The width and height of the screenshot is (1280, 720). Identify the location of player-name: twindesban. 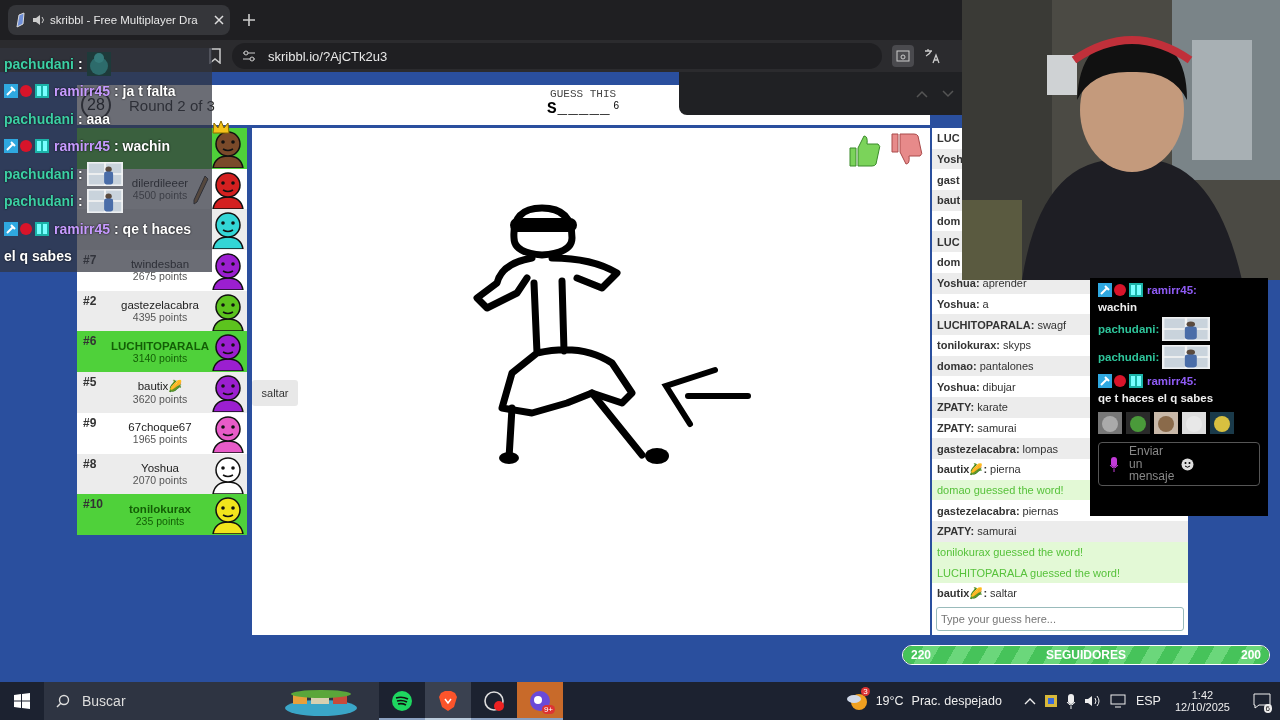
(160, 264).